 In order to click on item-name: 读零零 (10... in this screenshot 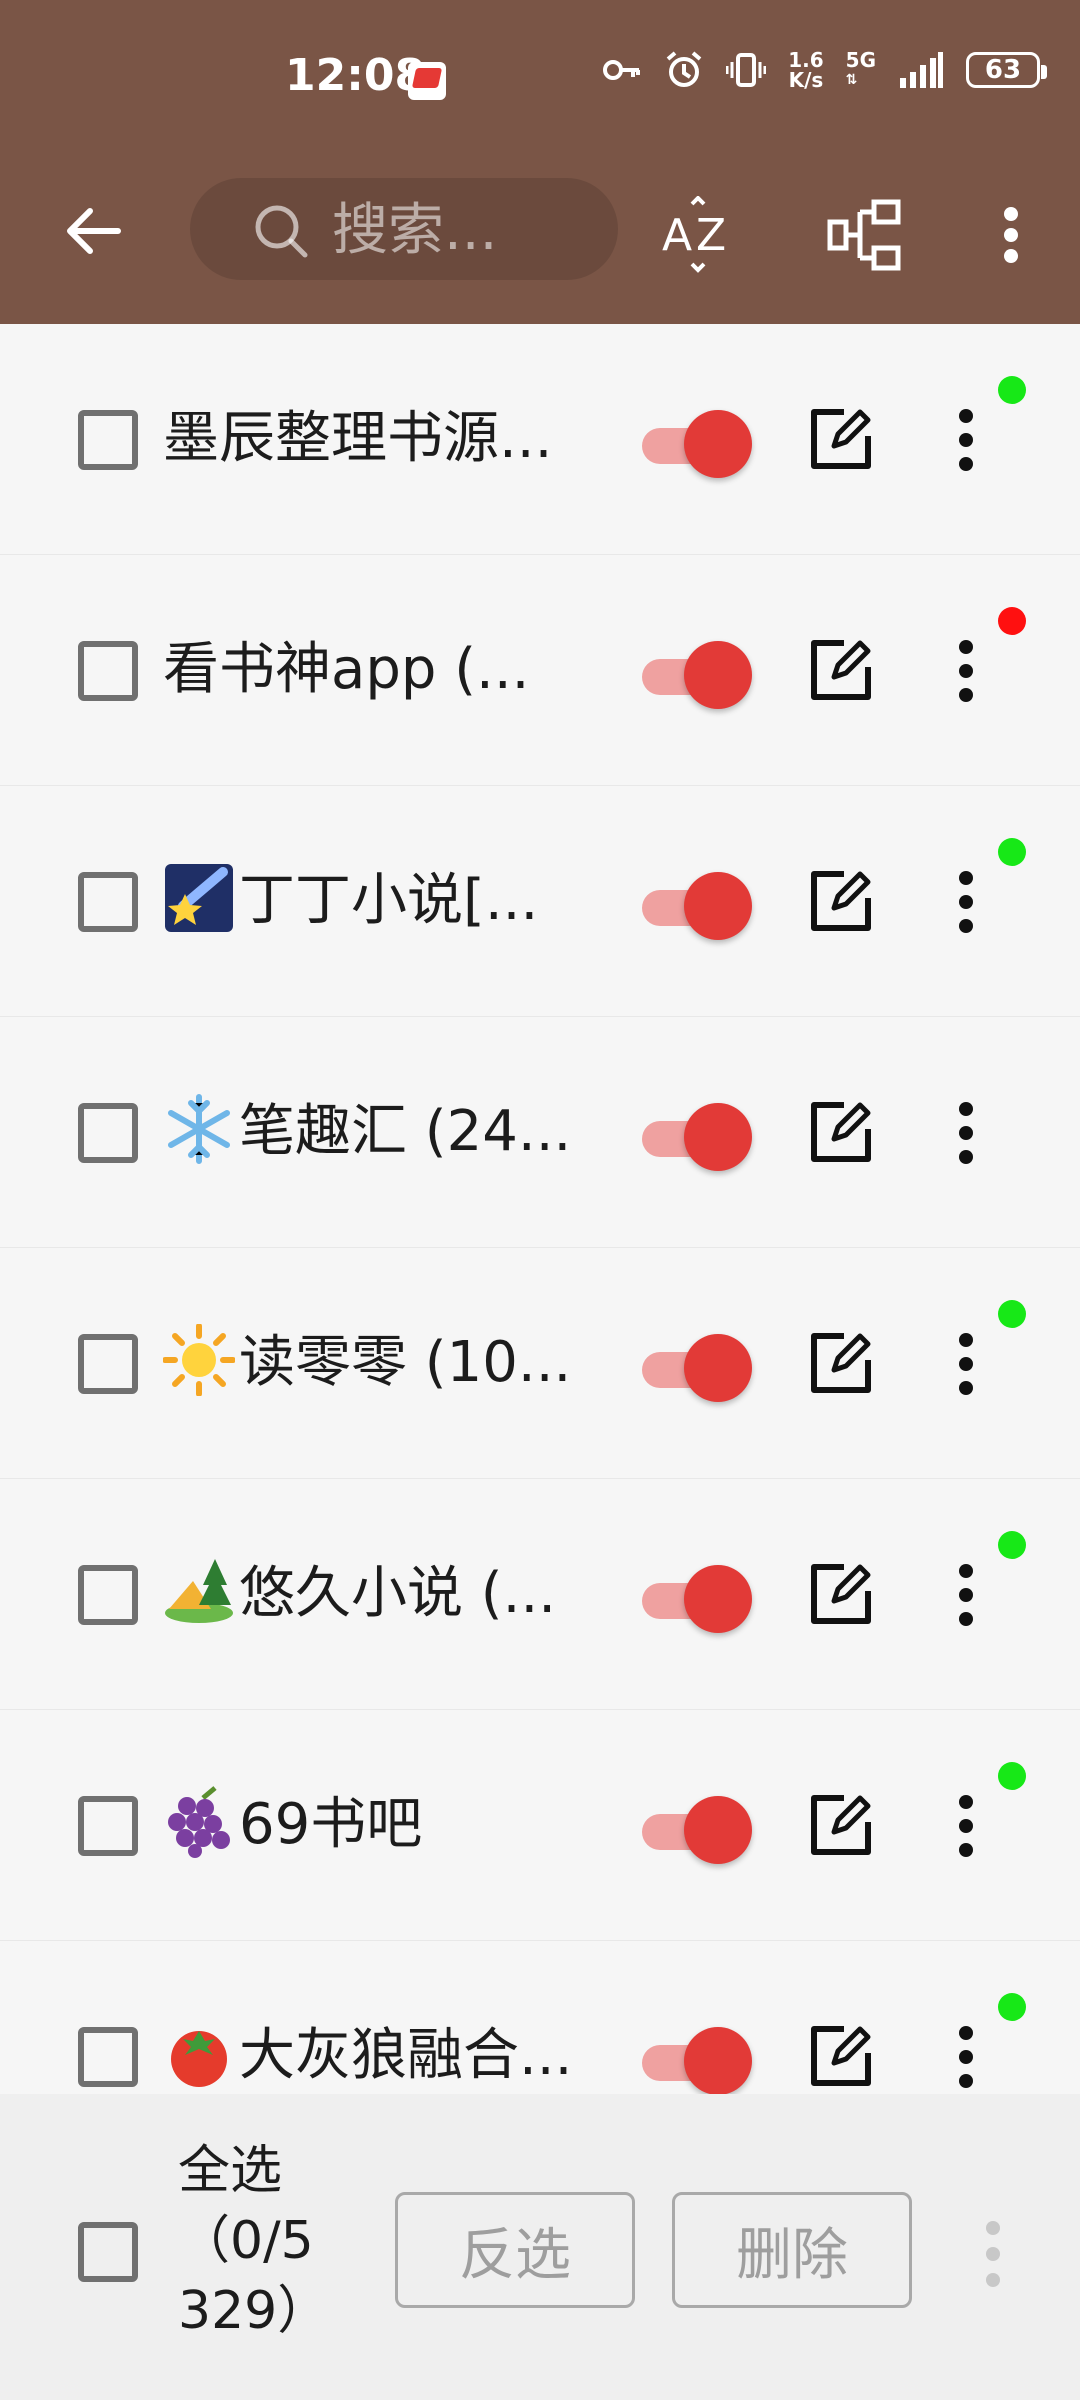, I will do `click(378, 1363)`.